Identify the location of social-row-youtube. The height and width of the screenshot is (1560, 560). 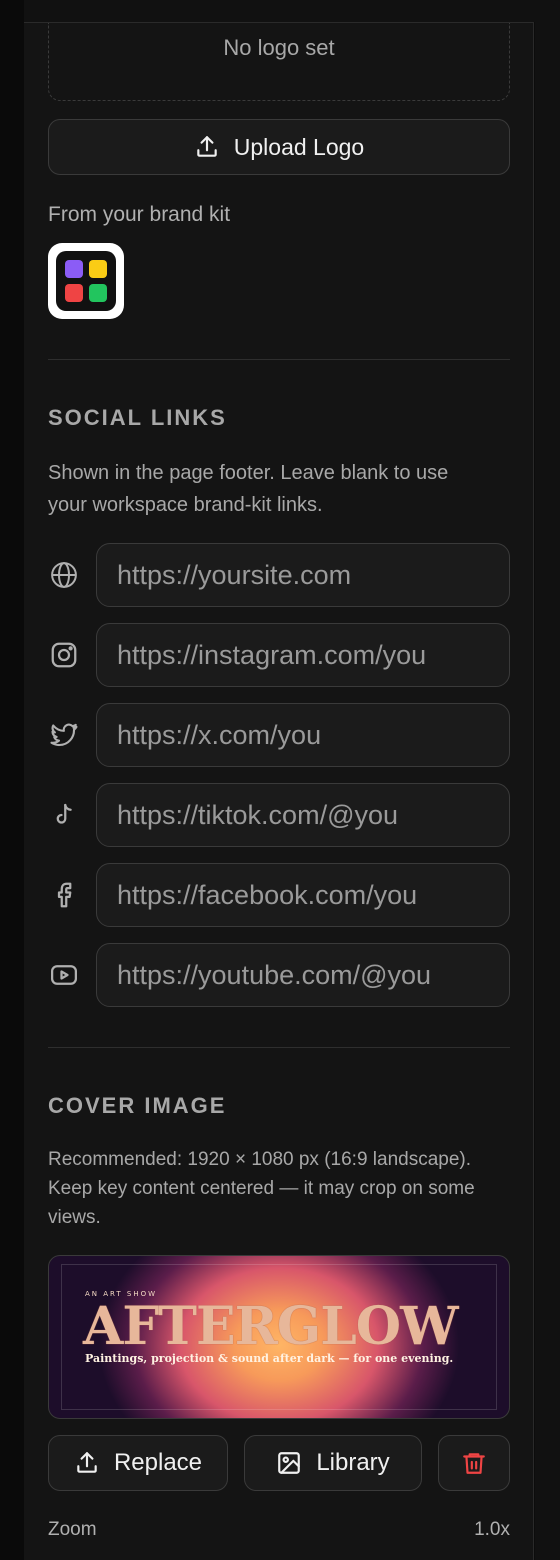
(279, 975).